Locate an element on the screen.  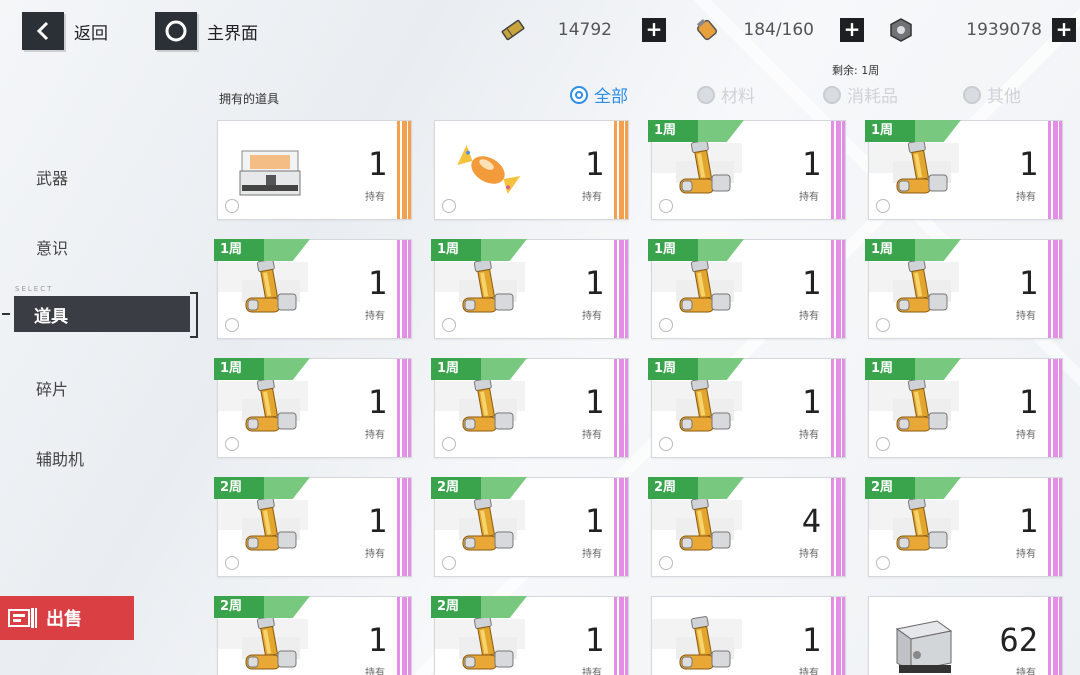
main-menu-label: 主界面 is located at coordinates (232, 33).